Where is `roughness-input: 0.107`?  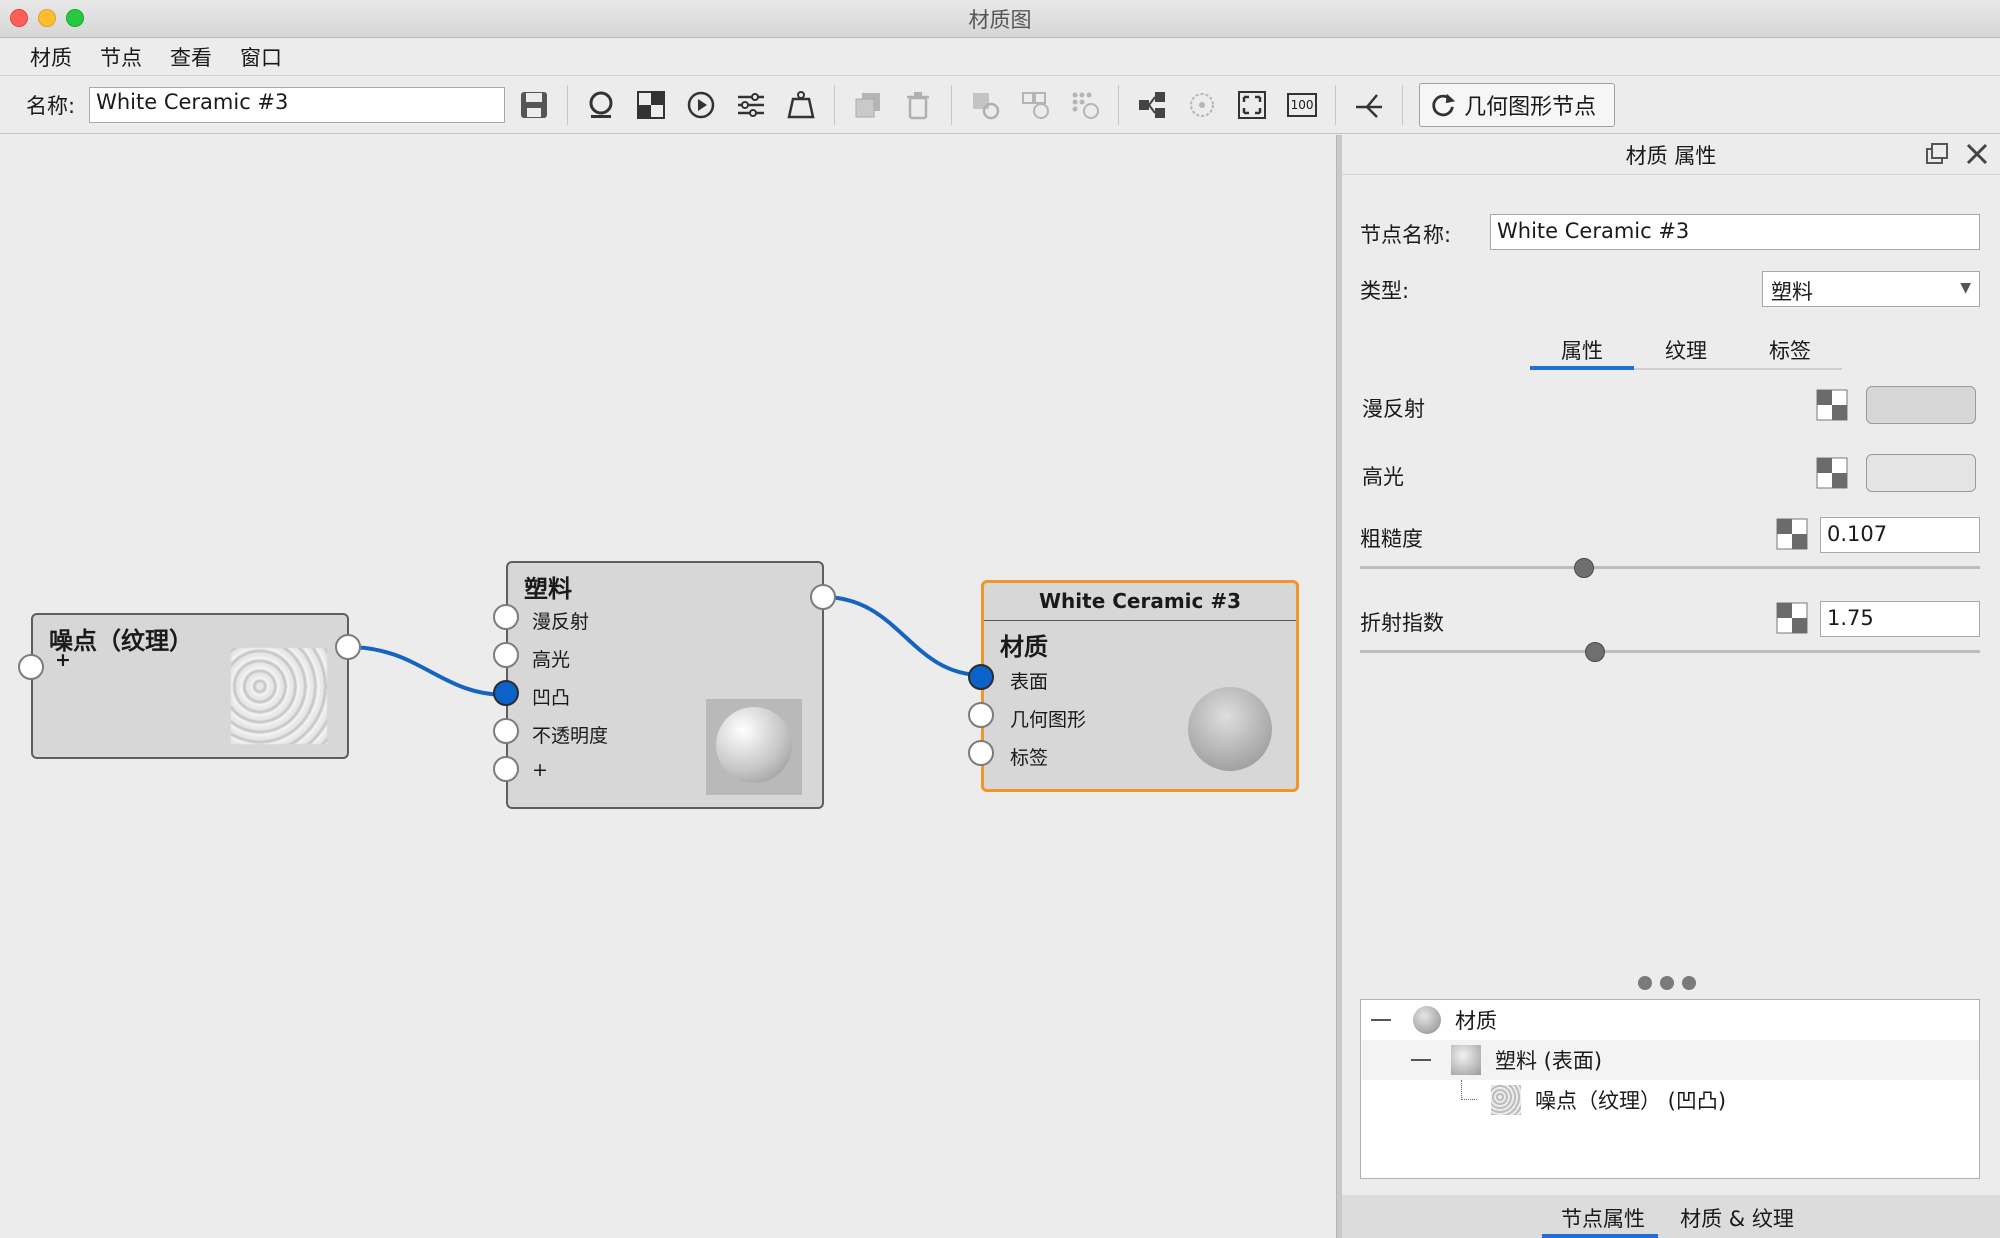 roughness-input: 0.107 is located at coordinates (1900, 535).